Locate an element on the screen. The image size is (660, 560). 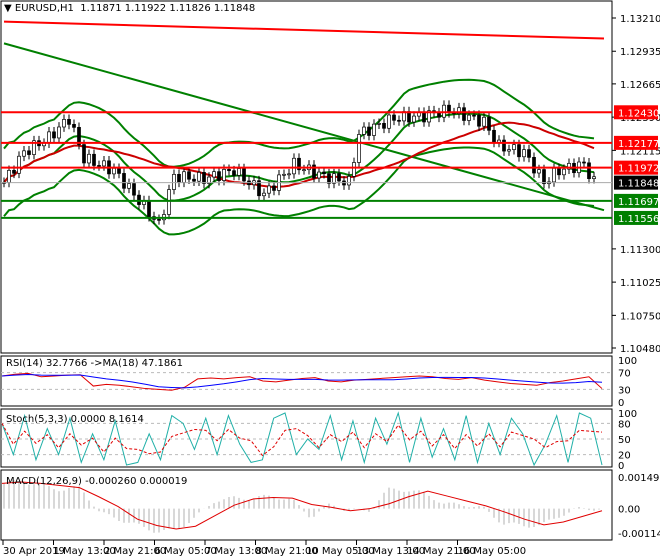
level-label: 1.11848 is located at coordinates (638, 184).